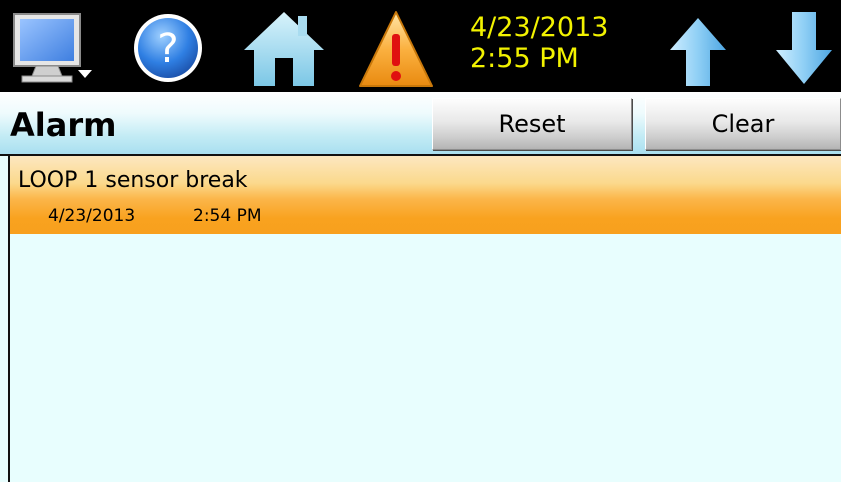 The width and height of the screenshot is (841, 482). I want to click on monitor-button, so click(54, 46).